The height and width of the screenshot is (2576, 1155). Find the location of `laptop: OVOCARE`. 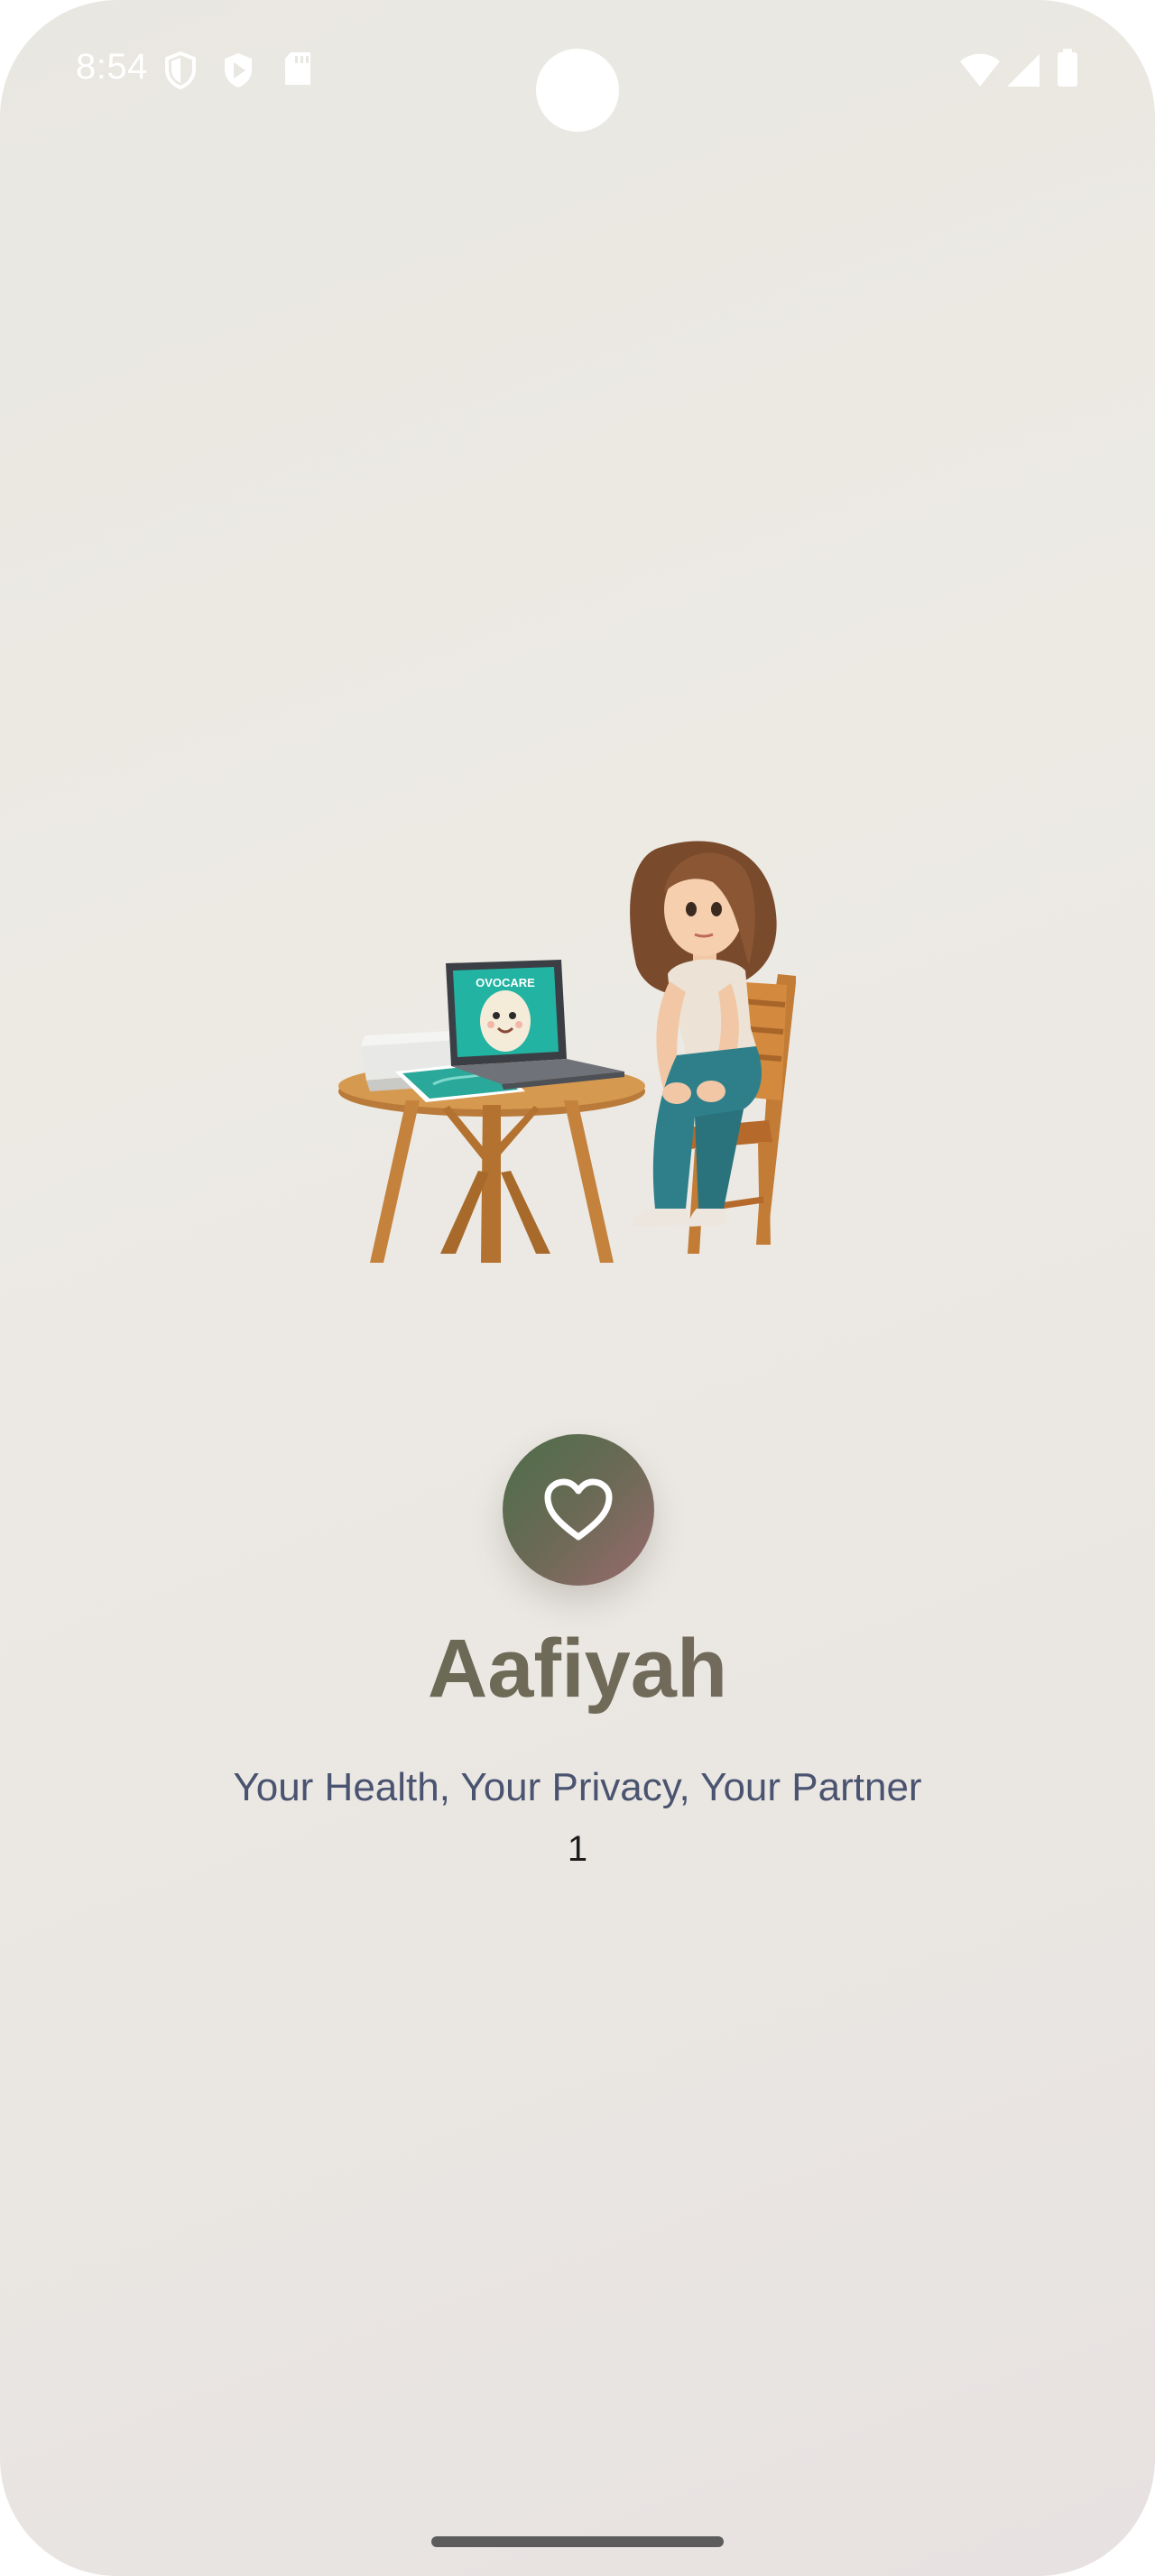

laptop: OVOCARE is located at coordinates (535, 1025).